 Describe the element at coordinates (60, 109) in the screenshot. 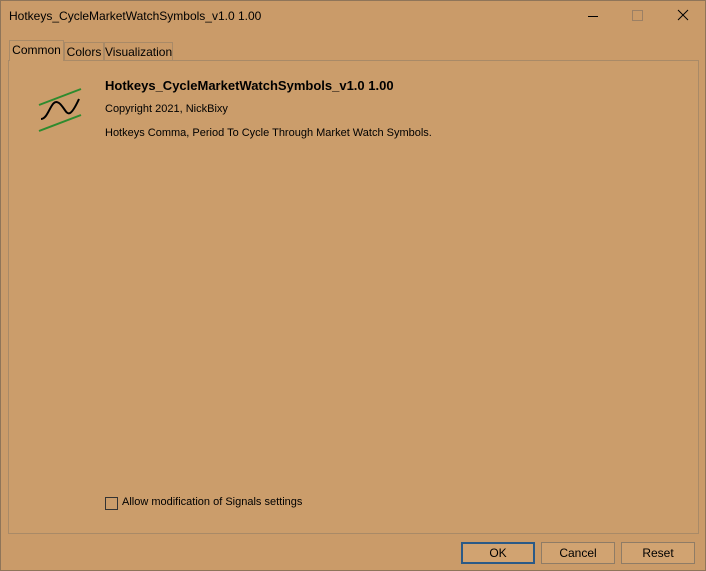

I see `indicator-sine-wave-icon` at that location.